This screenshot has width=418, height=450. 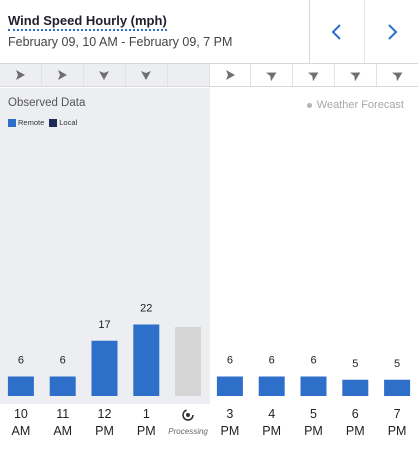 What do you see at coordinates (313, 414) in the screenshot?
I see `time-tick-hour: 5` at bounding box center [313, 414].